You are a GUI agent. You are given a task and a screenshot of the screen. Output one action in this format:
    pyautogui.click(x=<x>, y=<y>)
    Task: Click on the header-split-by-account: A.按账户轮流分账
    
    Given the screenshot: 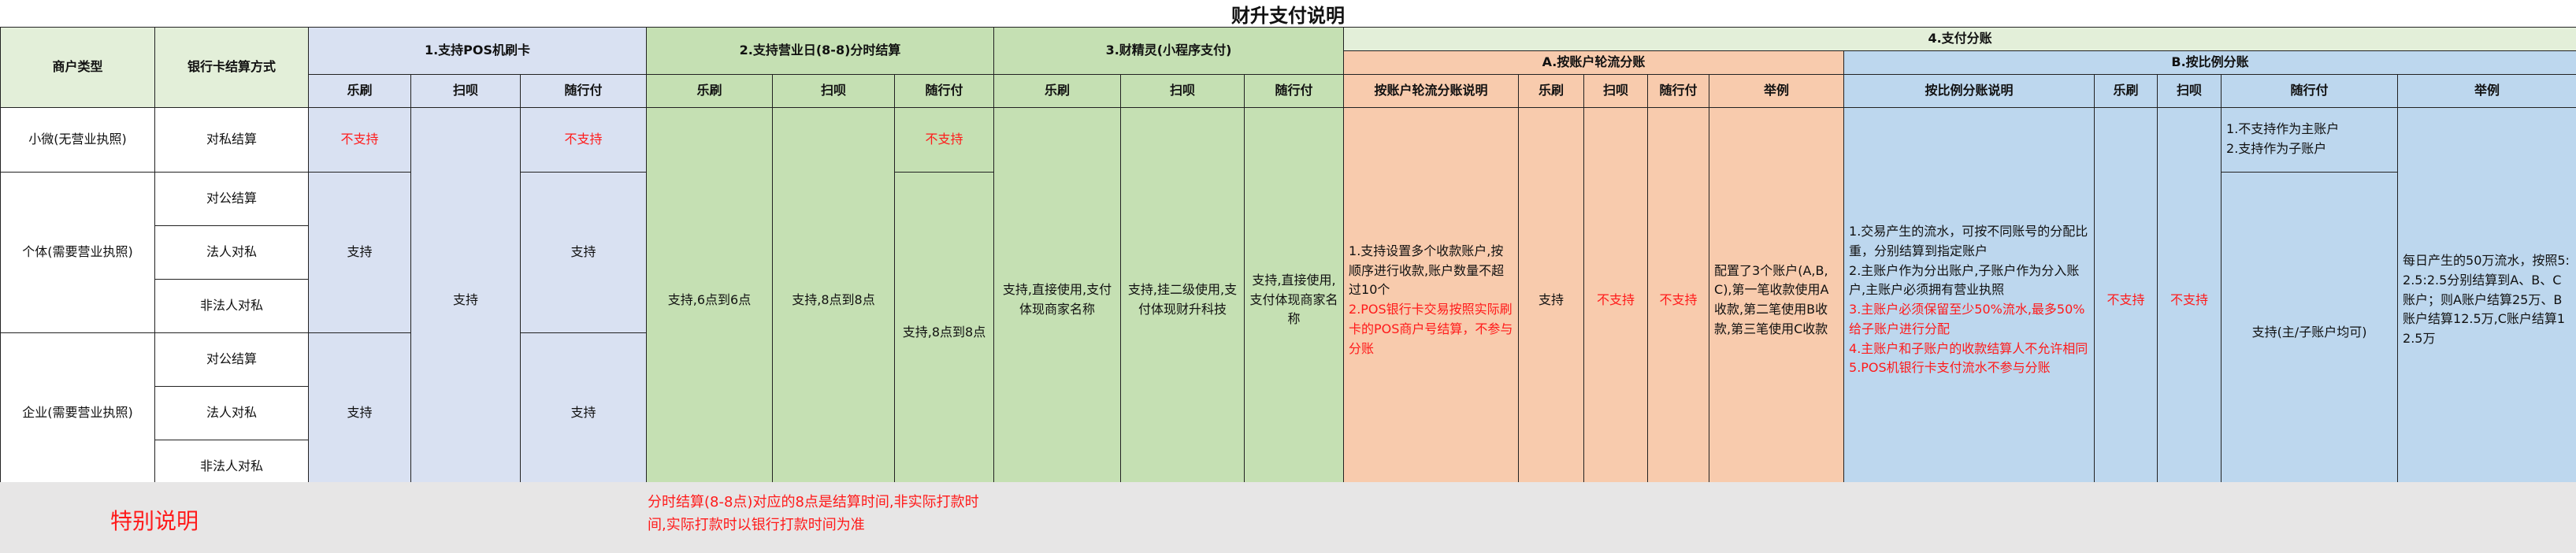 What is the action you would take?
    pyautogui.click(x=1594, y=62)
    